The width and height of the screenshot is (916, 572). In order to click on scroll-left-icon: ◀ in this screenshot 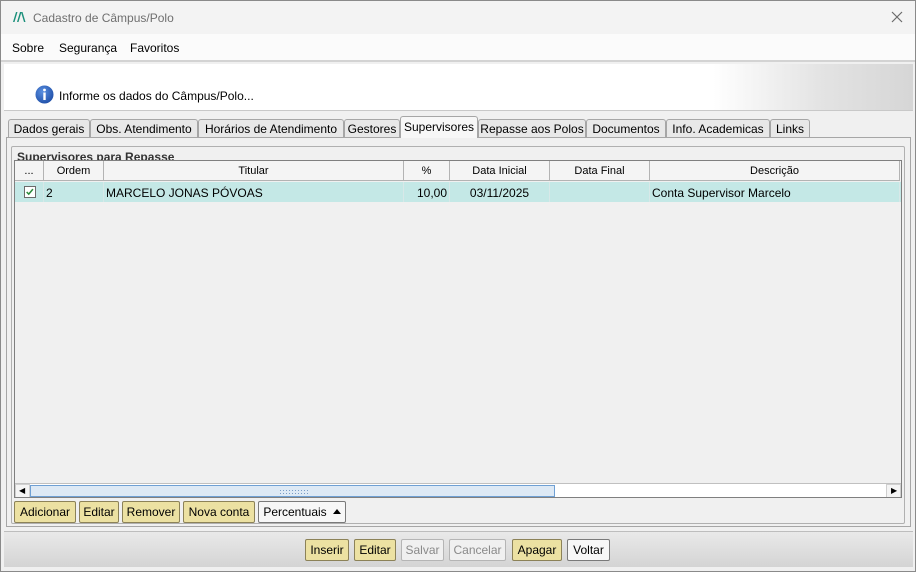, I will do `click(22, 490)`.